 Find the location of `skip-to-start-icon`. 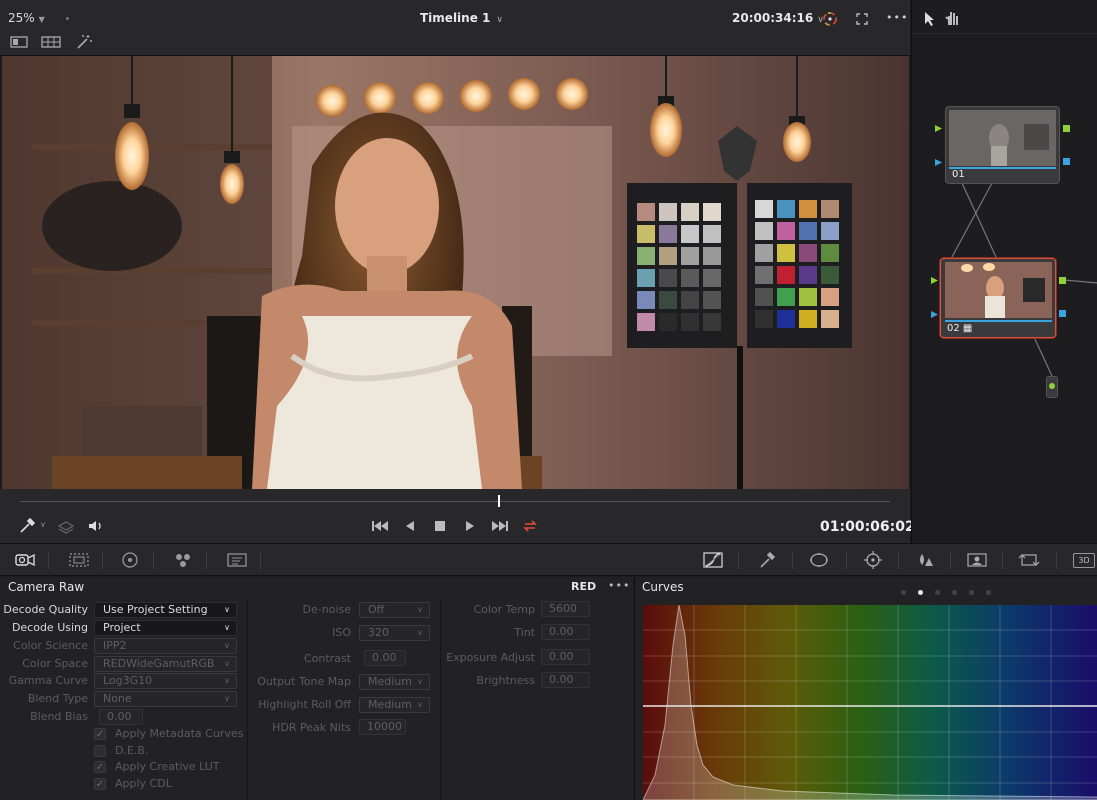

skip-to-start-icon is located at coordinates (380, 526).